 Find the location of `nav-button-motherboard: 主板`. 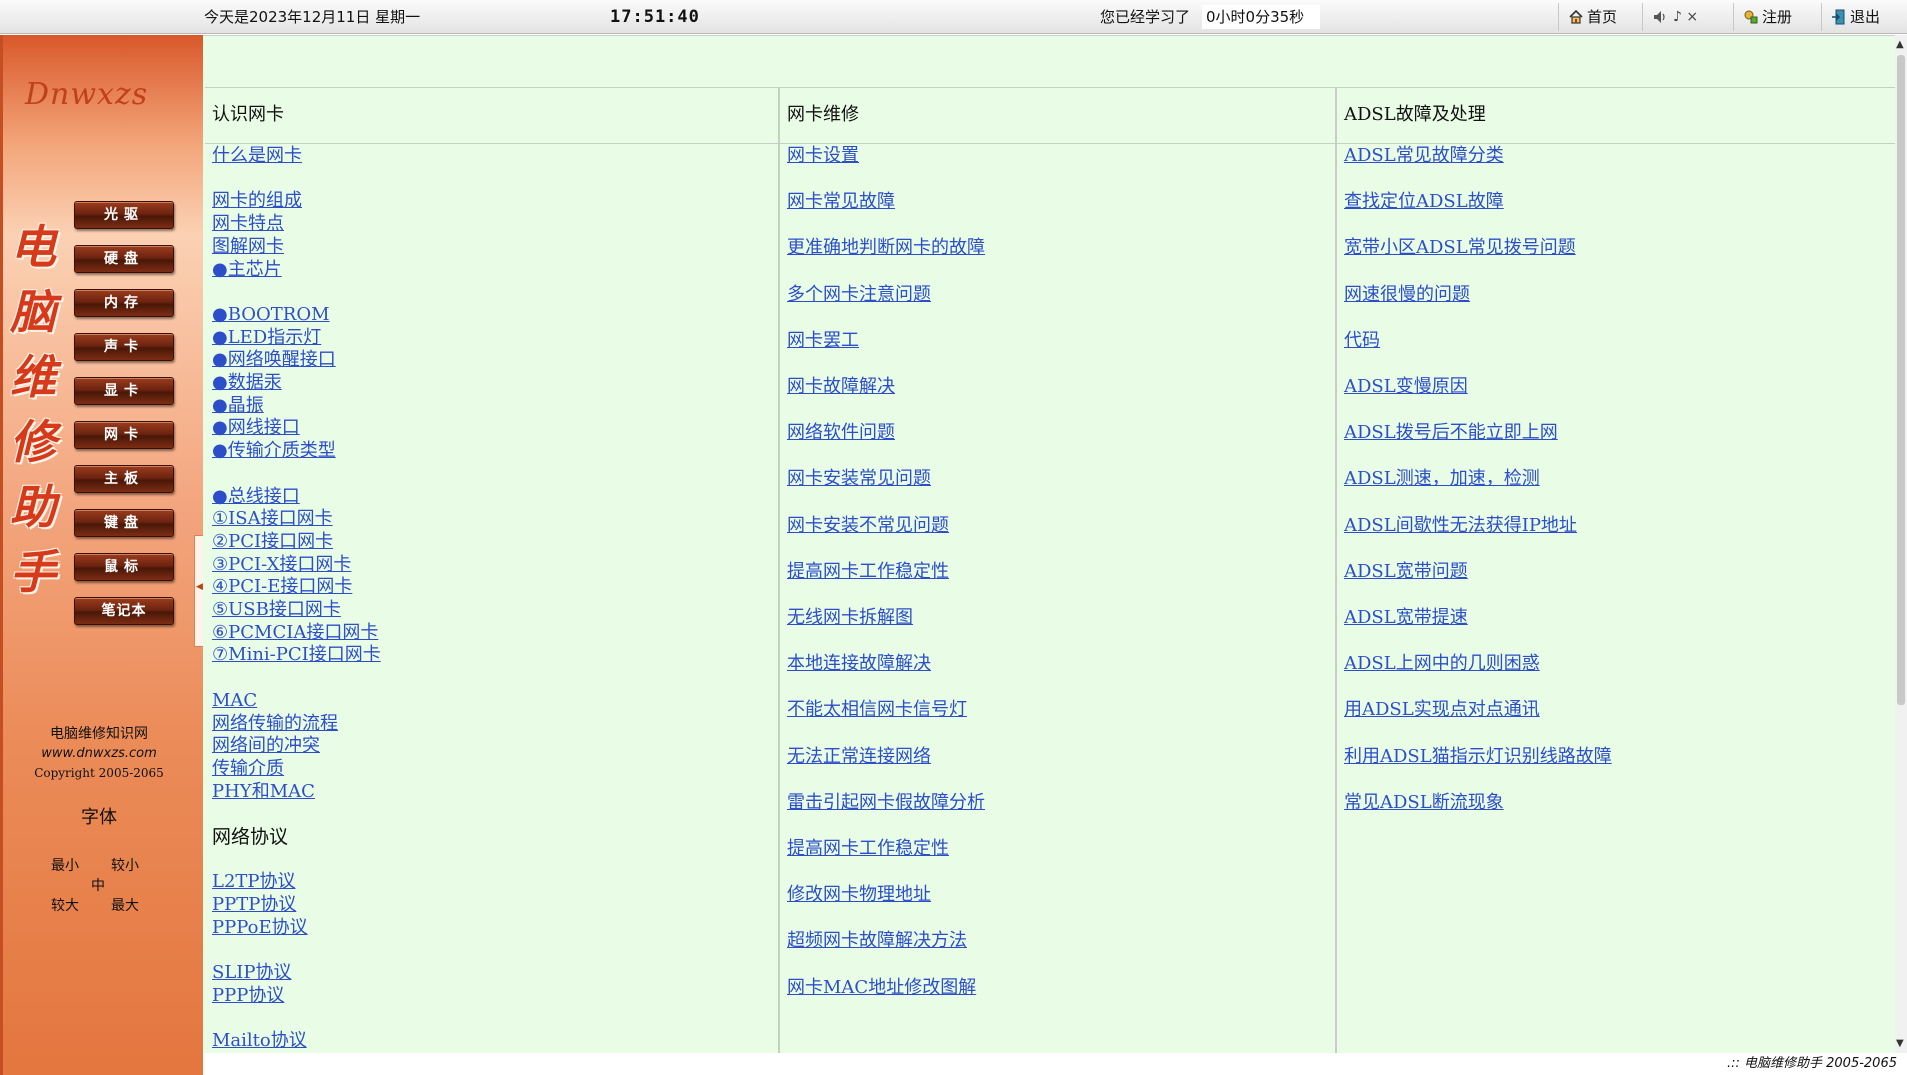

nav-button-motherboard: 主板 is located at coordinates (124, 479).